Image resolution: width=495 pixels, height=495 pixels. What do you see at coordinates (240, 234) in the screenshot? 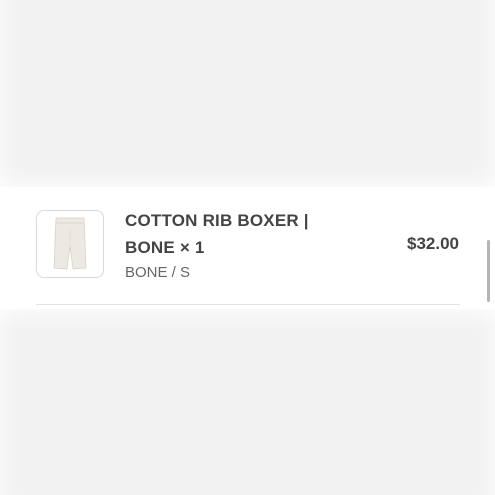
I see `product-title: COTTON RIB BOXER | BONE × 1` at bounding box center [240, 234].